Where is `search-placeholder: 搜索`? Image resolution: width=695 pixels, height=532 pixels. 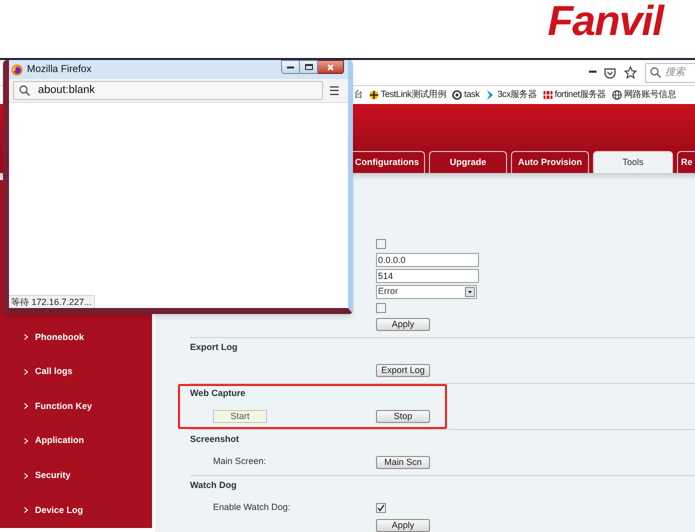 search-placeholder: 搜索 is located at coordinates (675, 73).